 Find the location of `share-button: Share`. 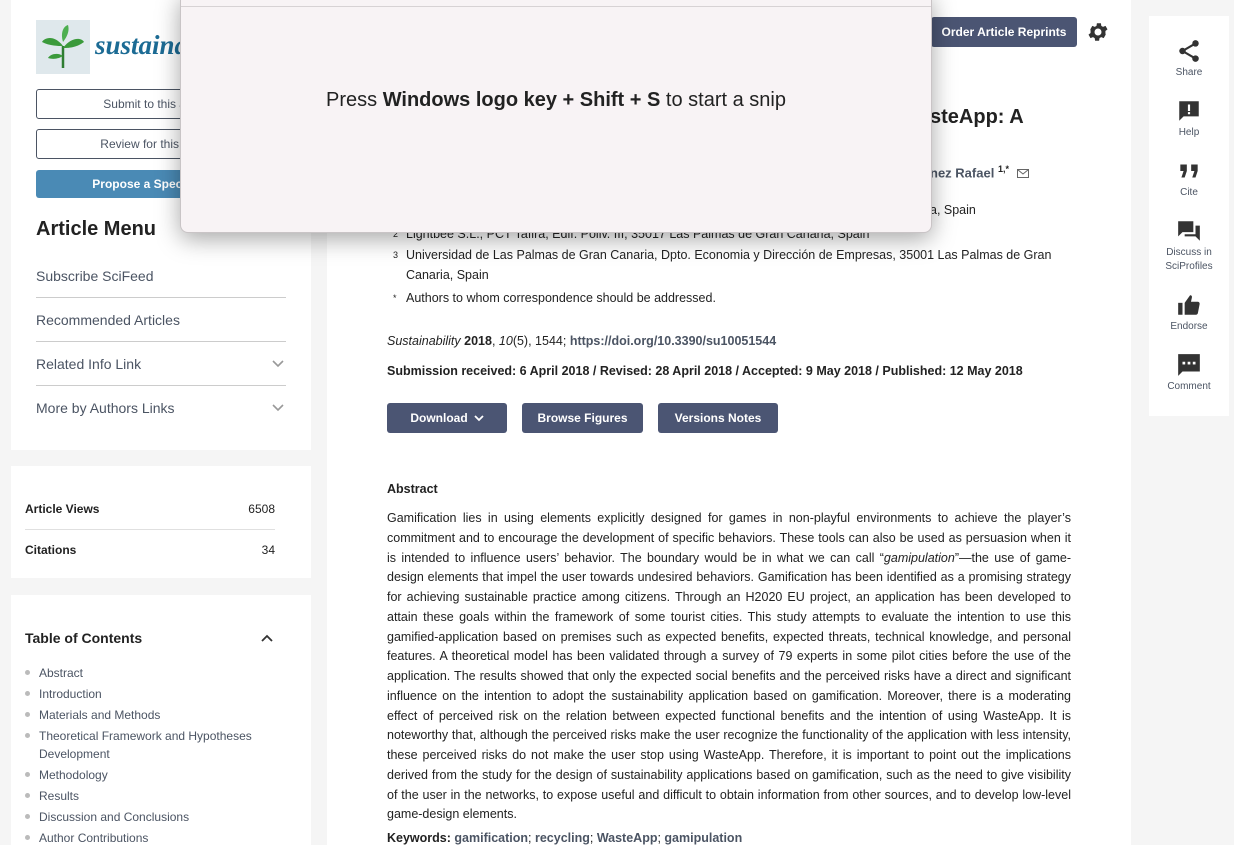

share-button: Share is located at coordinates (1189, 59).